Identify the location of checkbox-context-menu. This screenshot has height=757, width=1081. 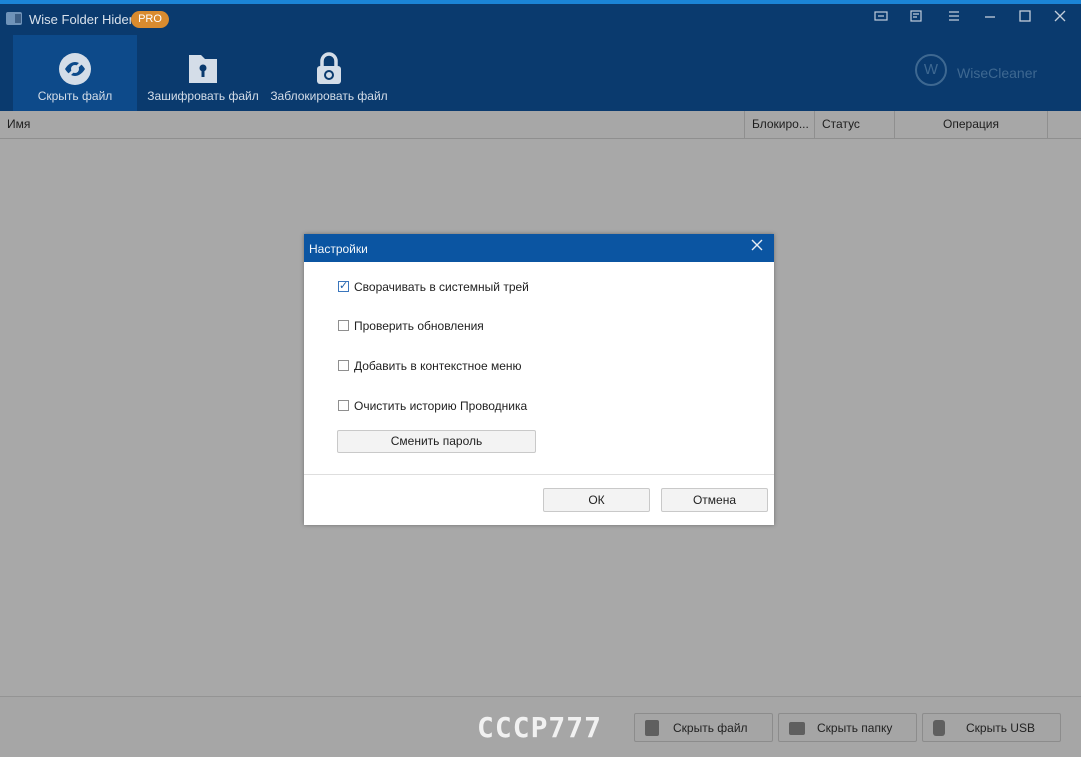
(343, 365).